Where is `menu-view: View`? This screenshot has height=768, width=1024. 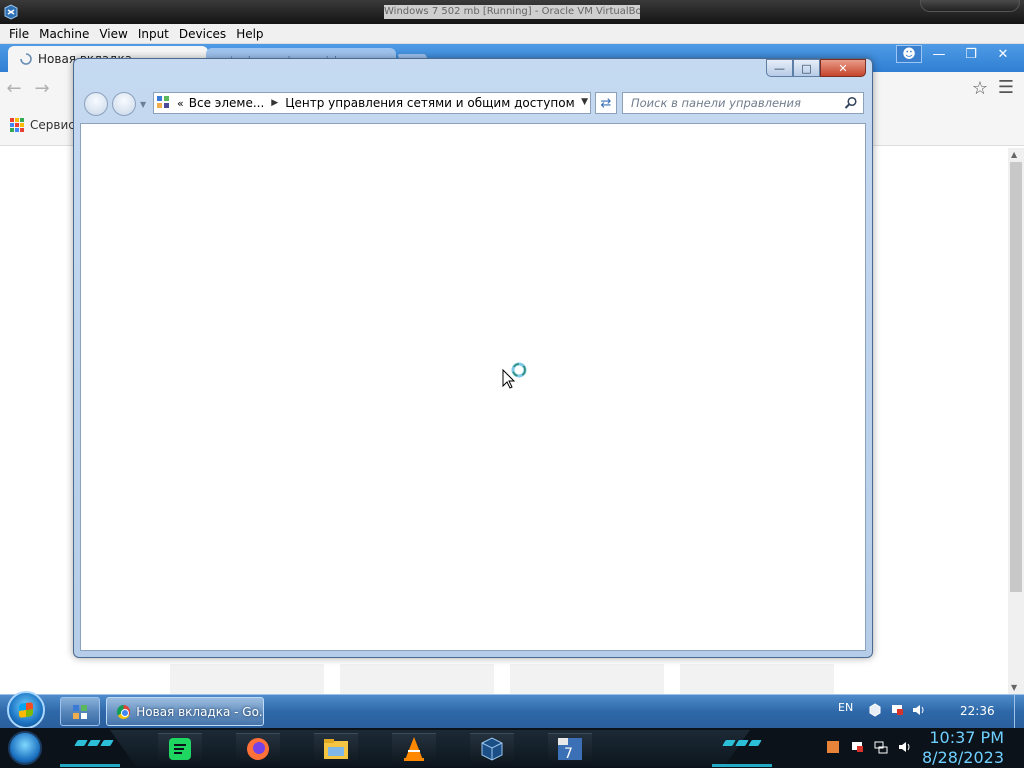 menu-view: View is located at coordinates (113, 34).